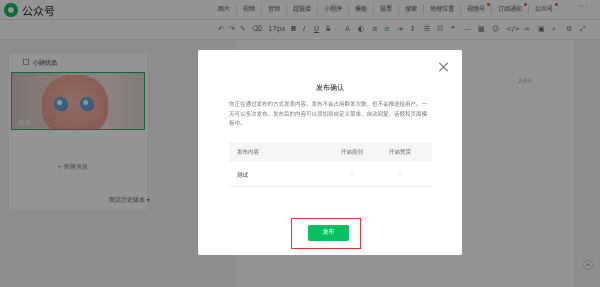  Describe the element at coordinates (328, 233) in the screenshot. I see `publish-button: 发布` at that location.